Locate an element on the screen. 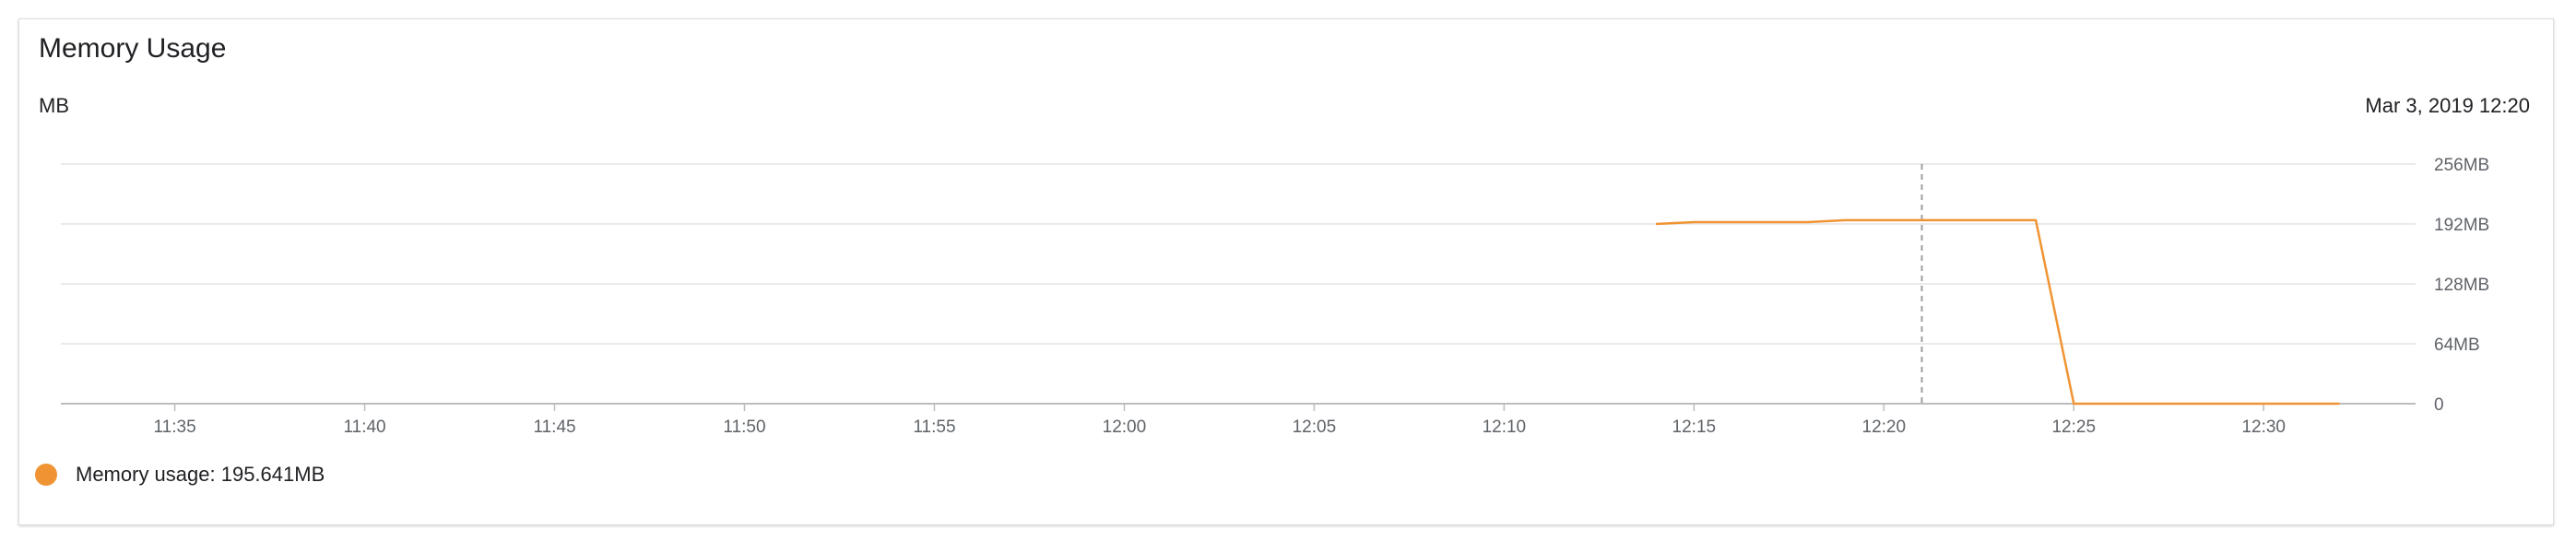  x-tick-label: 12:25 is located at coordinates (2073, 427).